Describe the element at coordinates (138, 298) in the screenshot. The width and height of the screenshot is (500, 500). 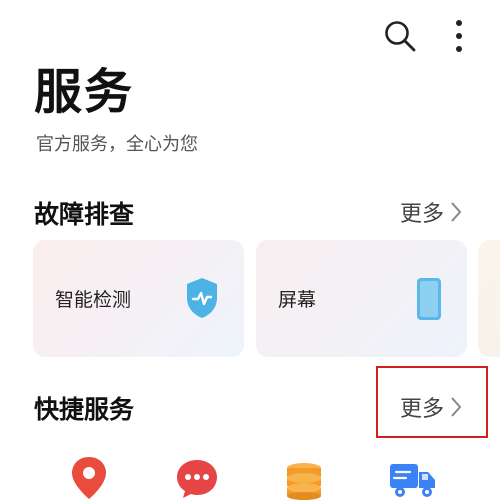
I see `card-smart-detection: 智能检测` at that location.